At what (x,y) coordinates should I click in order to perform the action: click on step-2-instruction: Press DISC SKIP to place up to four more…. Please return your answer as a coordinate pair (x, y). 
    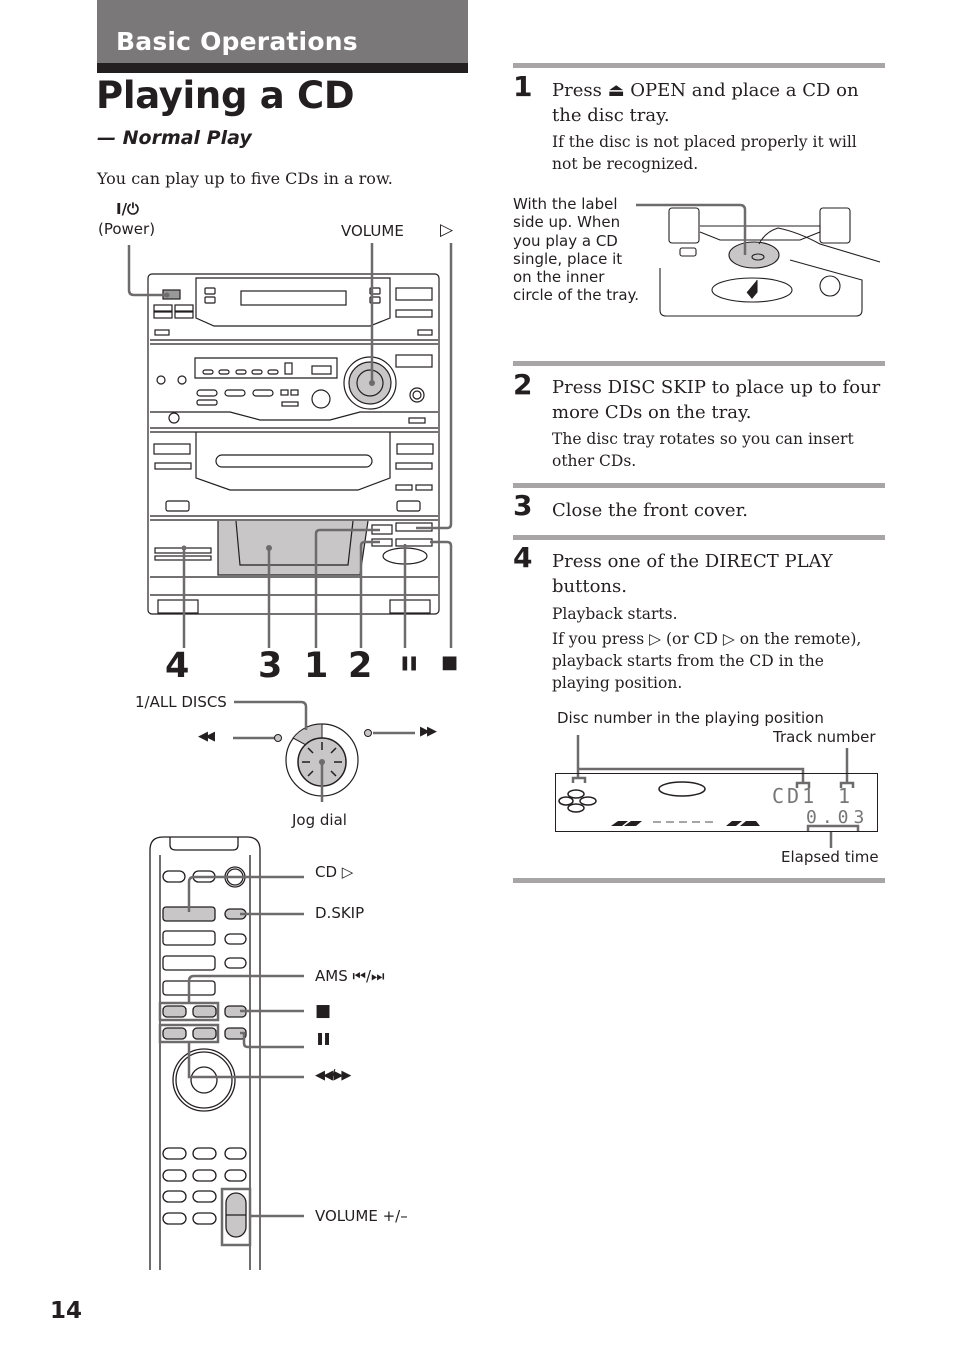
    Looking at the image, I should click on (716, 400).